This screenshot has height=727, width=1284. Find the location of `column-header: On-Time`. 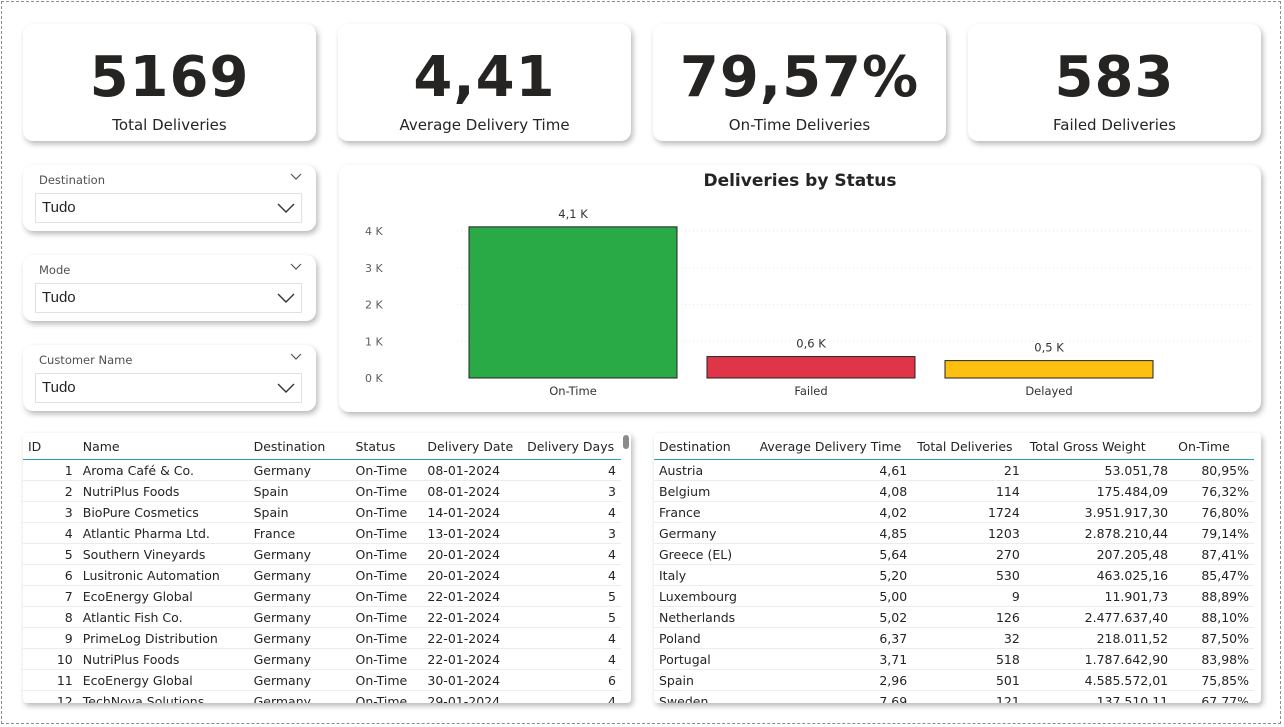

column-header: On-Time is located at coordinates (1213, 446).